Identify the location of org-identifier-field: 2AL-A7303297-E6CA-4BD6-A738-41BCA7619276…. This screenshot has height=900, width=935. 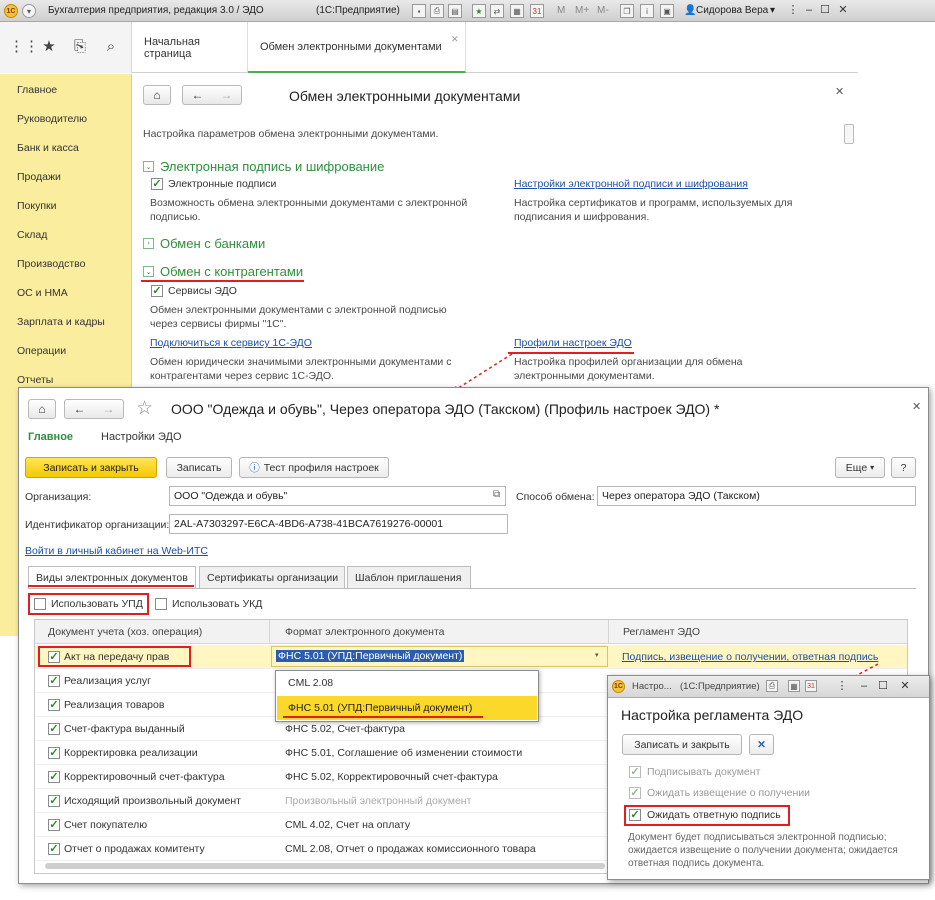
(338, 524).